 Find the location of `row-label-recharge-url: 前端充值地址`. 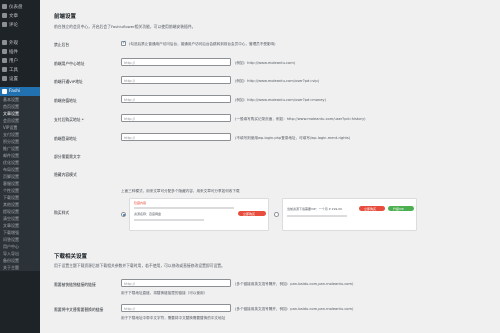

row-label-recharge-url: 前端充值地址 is located at coordinates (65, 100).